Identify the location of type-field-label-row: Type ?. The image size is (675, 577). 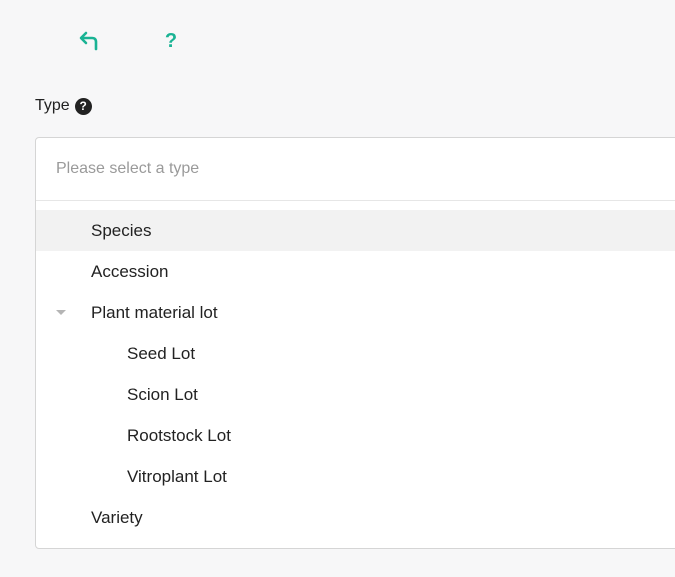
(63, 106).